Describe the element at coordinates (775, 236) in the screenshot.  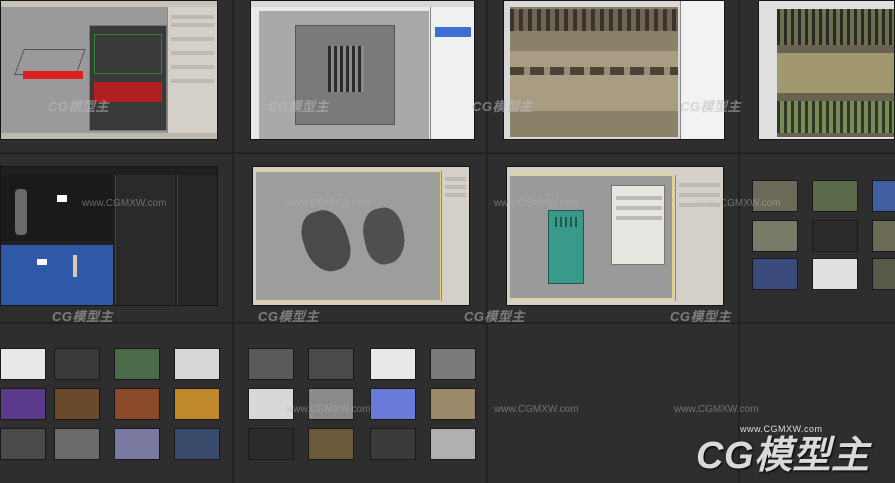
I see `thumb-field` at that location.